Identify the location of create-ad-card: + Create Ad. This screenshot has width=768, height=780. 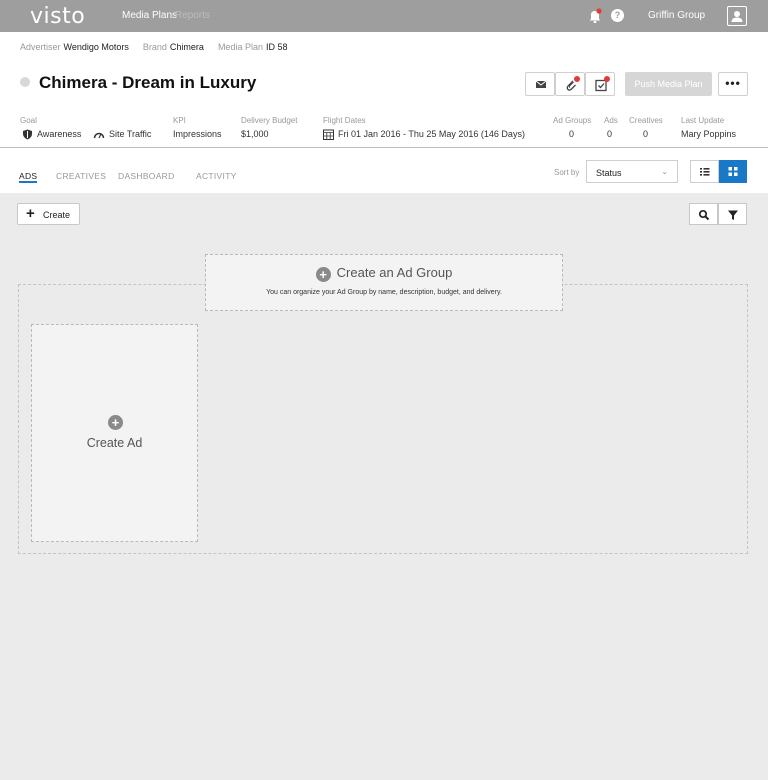
(114, 433).